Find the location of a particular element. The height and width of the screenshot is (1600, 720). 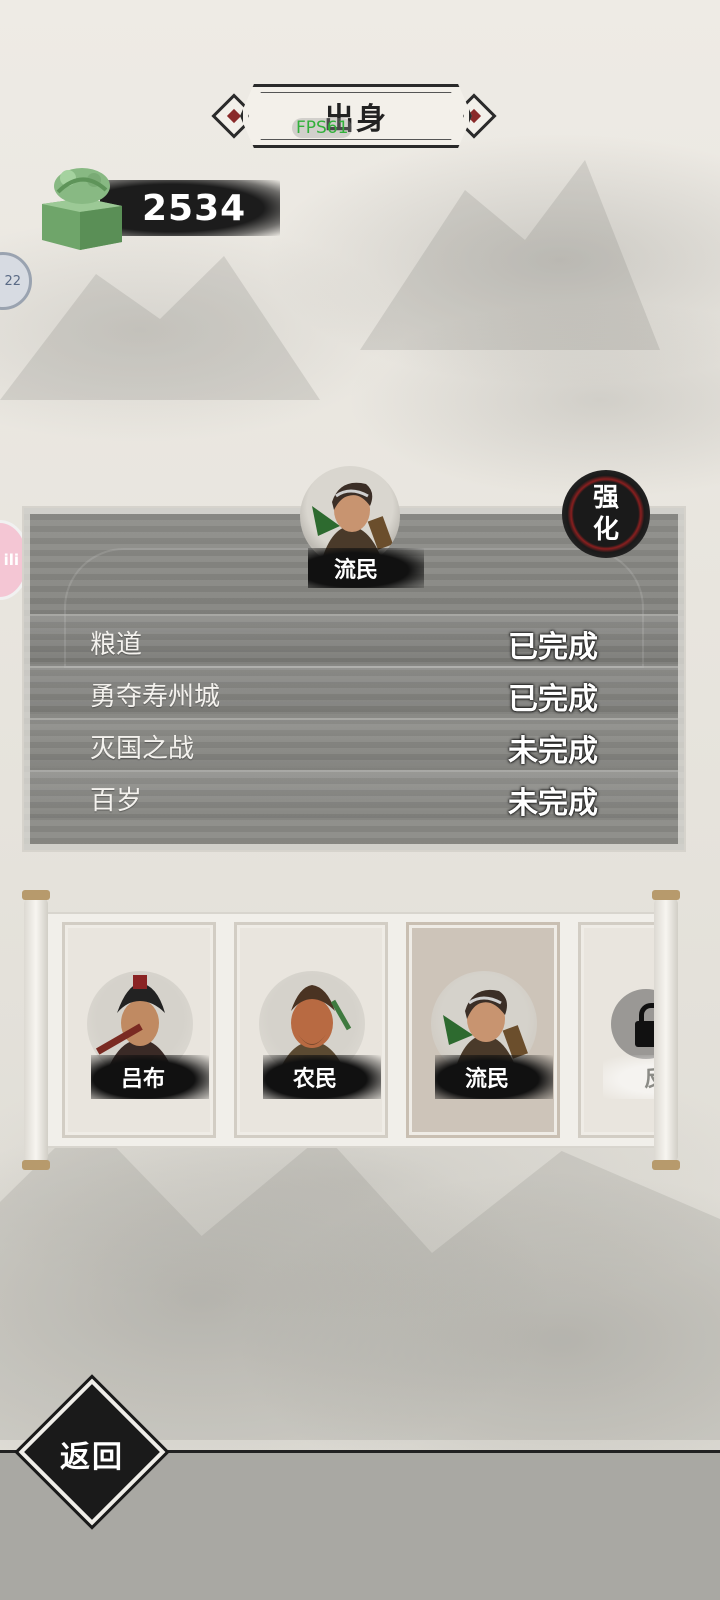

origin-card-rebel-locked: 反 is located at coordinates (620, 1030).